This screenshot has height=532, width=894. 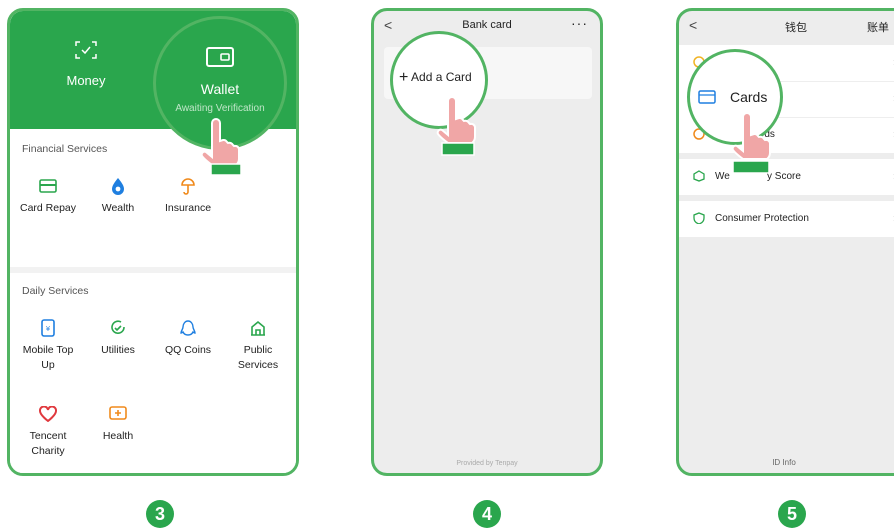 I want to click on bank-card-nav: < Bank card ···, so click(x=487, y=25).